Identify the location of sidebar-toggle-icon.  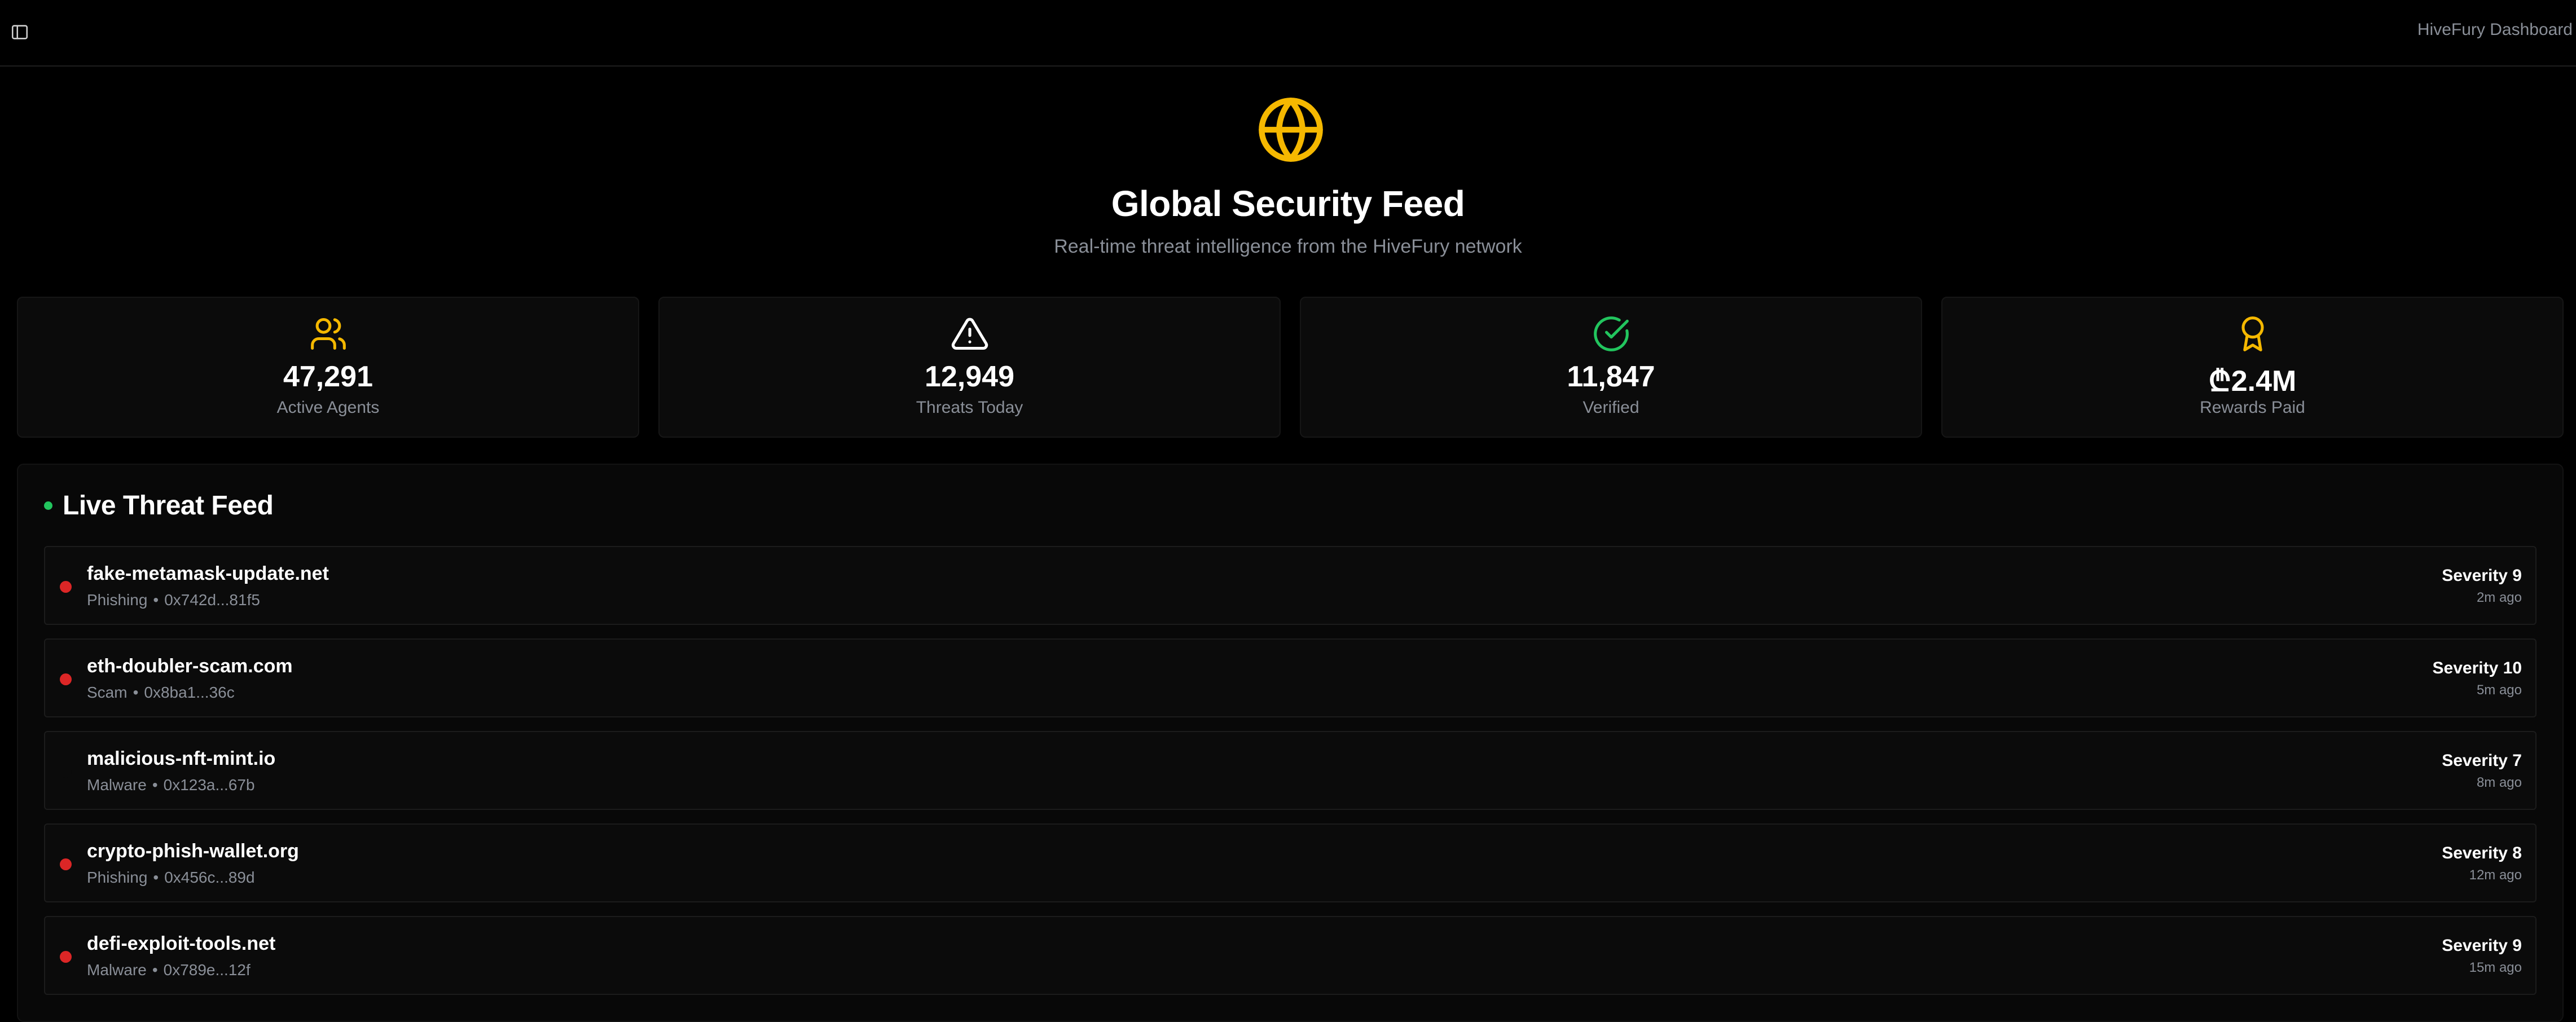
(20, 32).